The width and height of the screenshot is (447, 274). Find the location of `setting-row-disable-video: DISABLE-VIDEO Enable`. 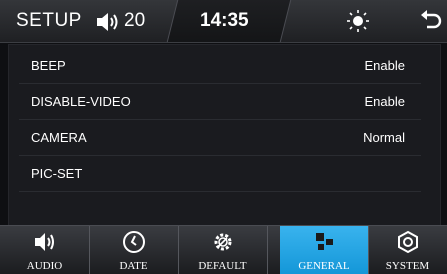

setting-row-disable-video: DISABLE-VIDEO Enable is located at coordinates (220, 101).